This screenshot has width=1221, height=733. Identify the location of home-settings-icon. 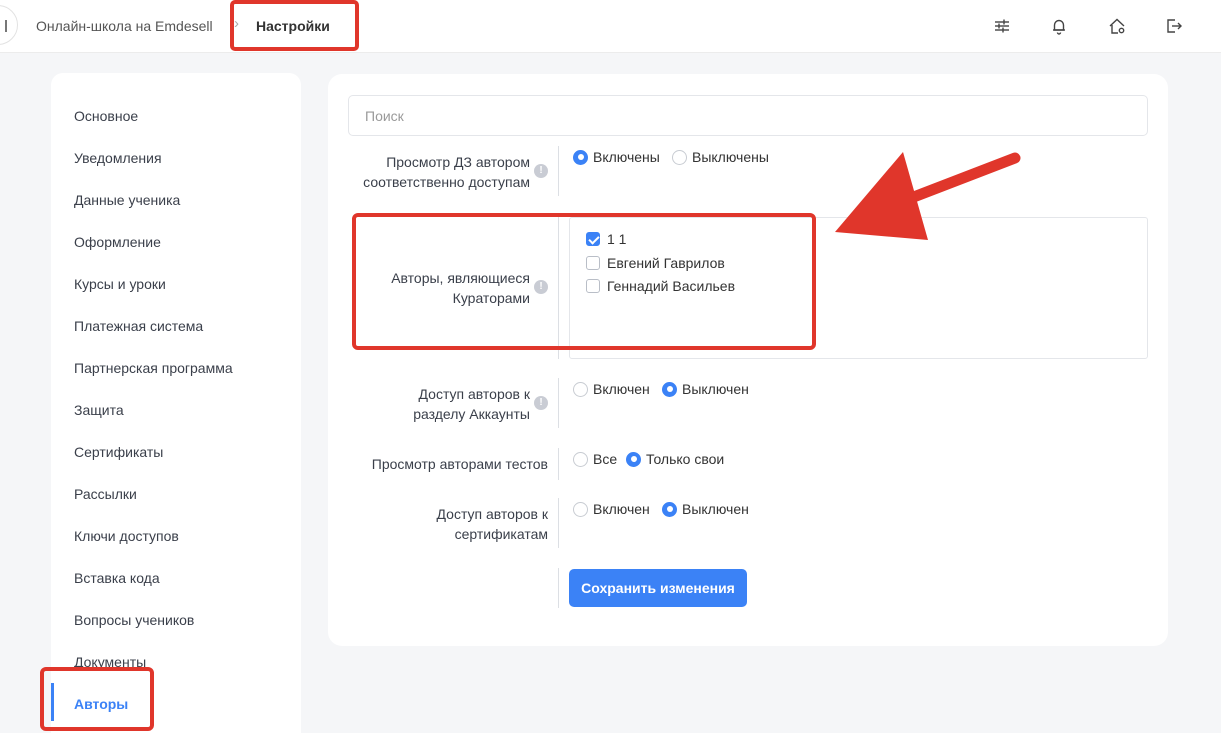
(1117, 26).